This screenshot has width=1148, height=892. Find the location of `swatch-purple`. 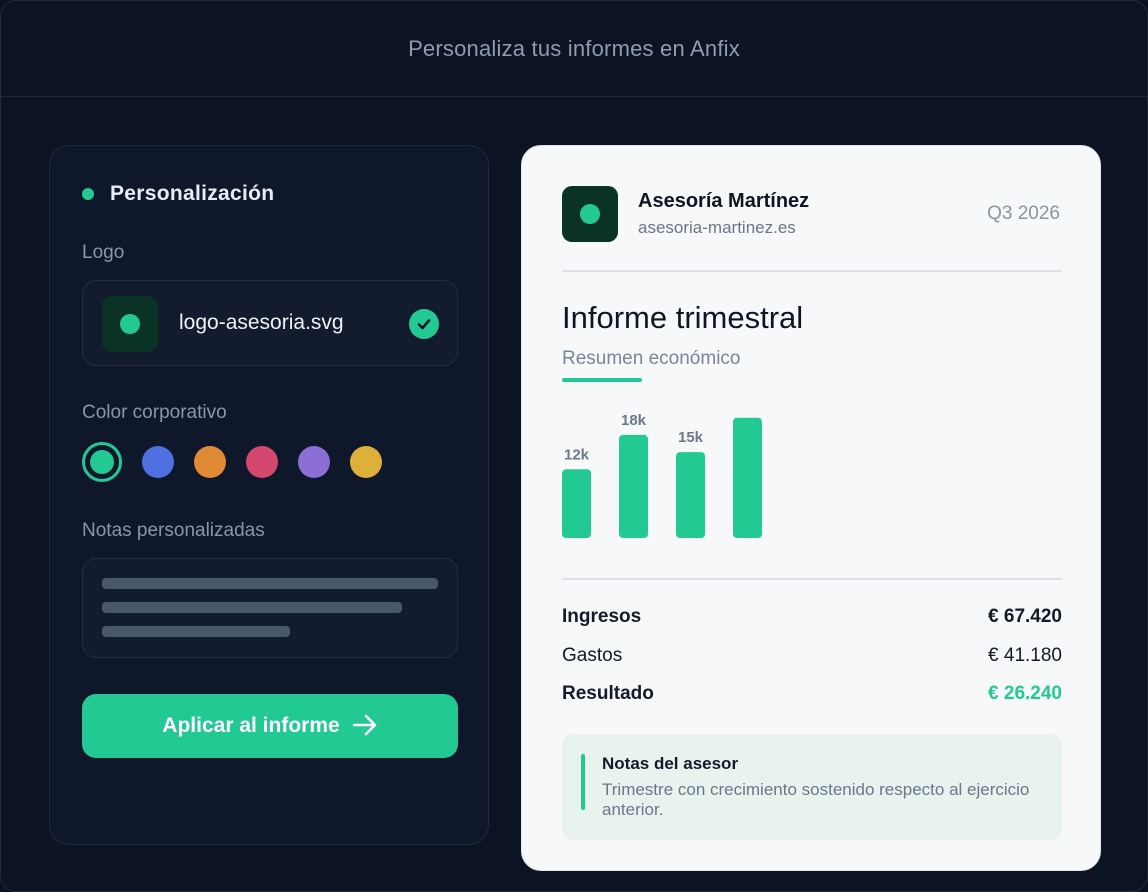

swatch-purple is located at coordinates (314, 462).